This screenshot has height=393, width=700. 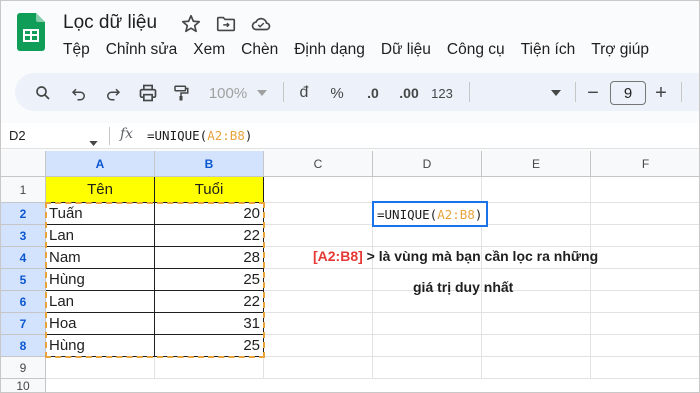 What do you see at coordinates (23, 302) in the screenshot?
I see `row-header-6: 6` at bounding box center [23, 302].